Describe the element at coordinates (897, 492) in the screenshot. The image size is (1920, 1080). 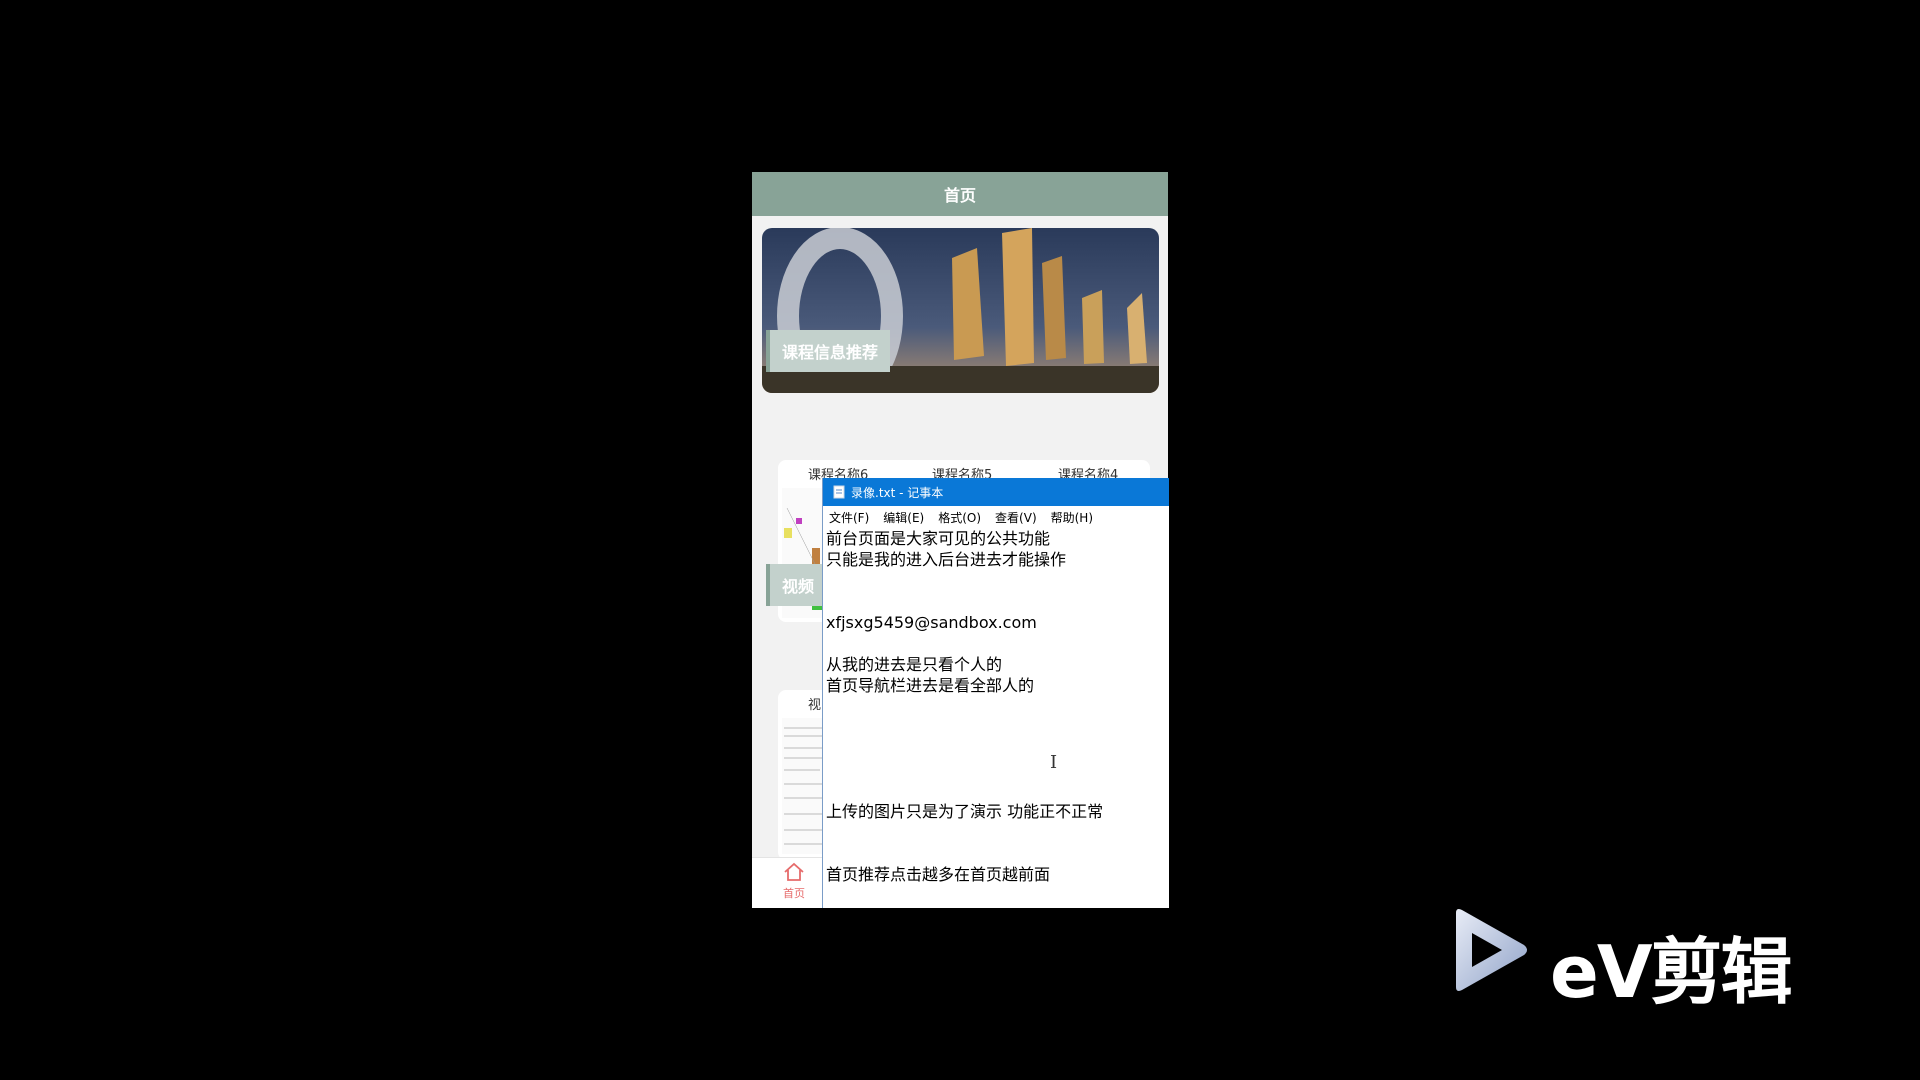
I see `notepad-title: 录像.txt - 记事本` at that location.